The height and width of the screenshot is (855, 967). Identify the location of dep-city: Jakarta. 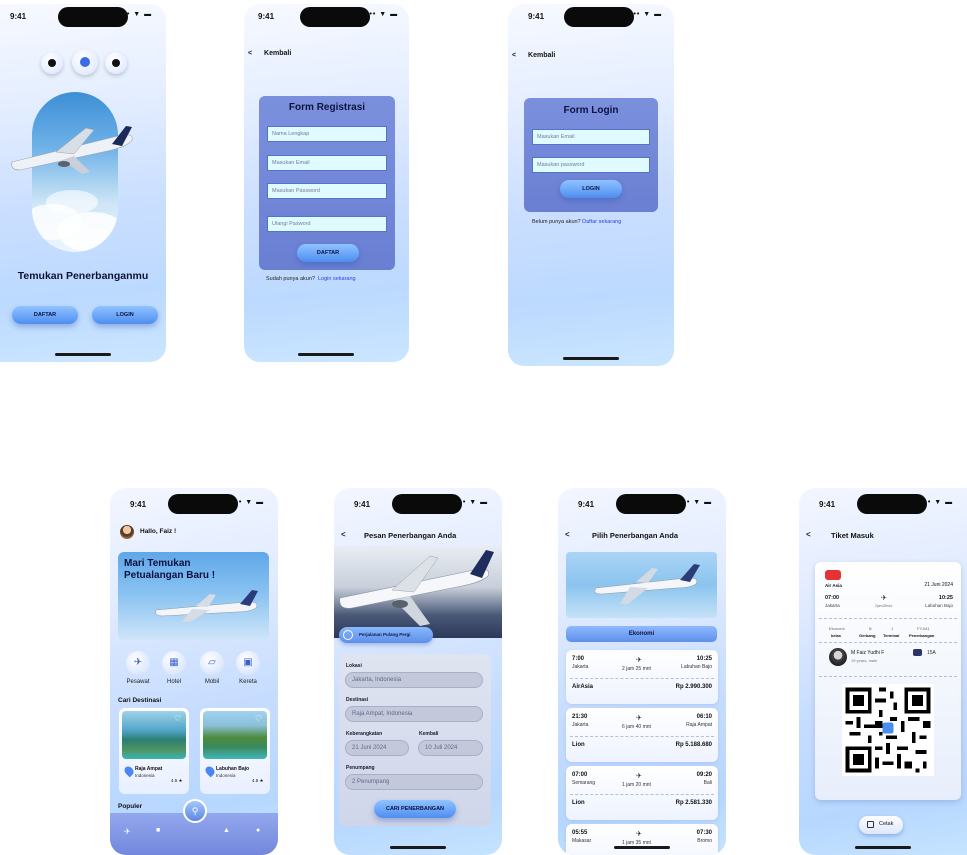
(580, 725).